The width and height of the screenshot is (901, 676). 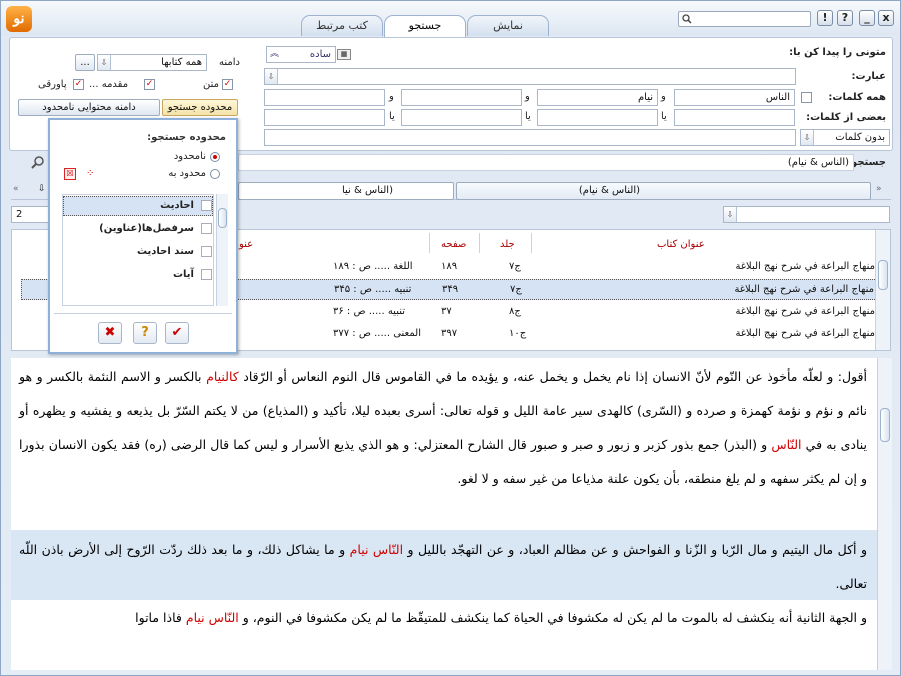 What do you see at coordinates (70, 174) in the screenshot?
I see `uncheck-all-icon: ☒` at bounding box center [70, 174].